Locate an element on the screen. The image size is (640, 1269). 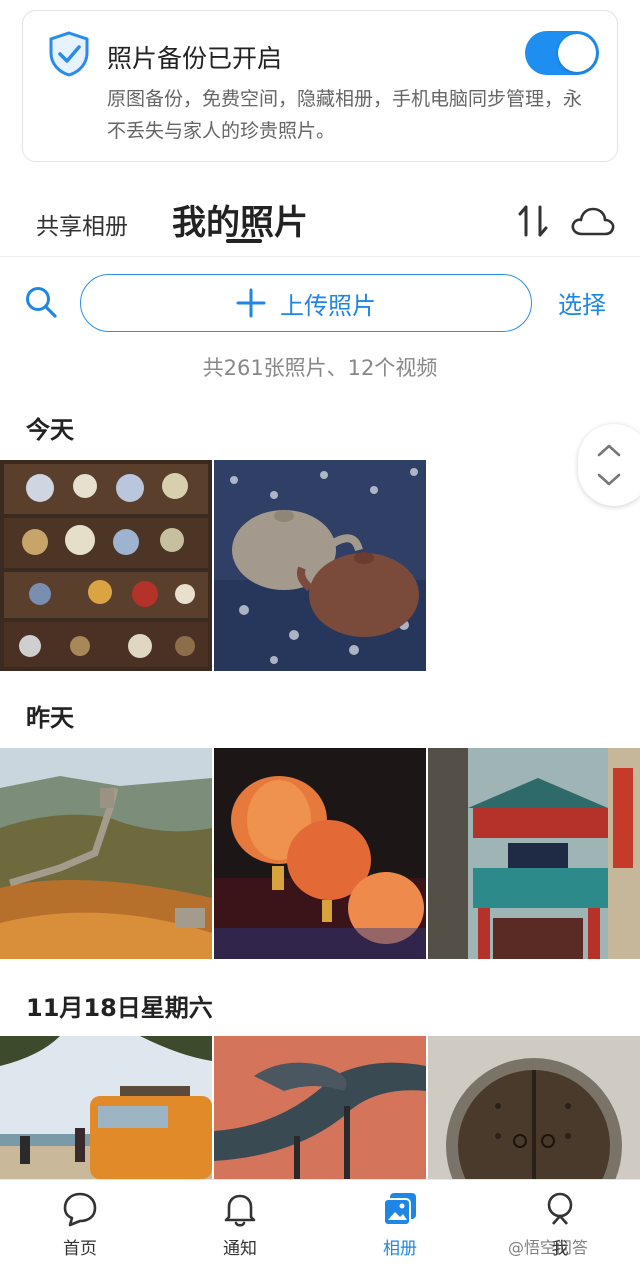
cloud-icon is located at coordinates (593, 221).